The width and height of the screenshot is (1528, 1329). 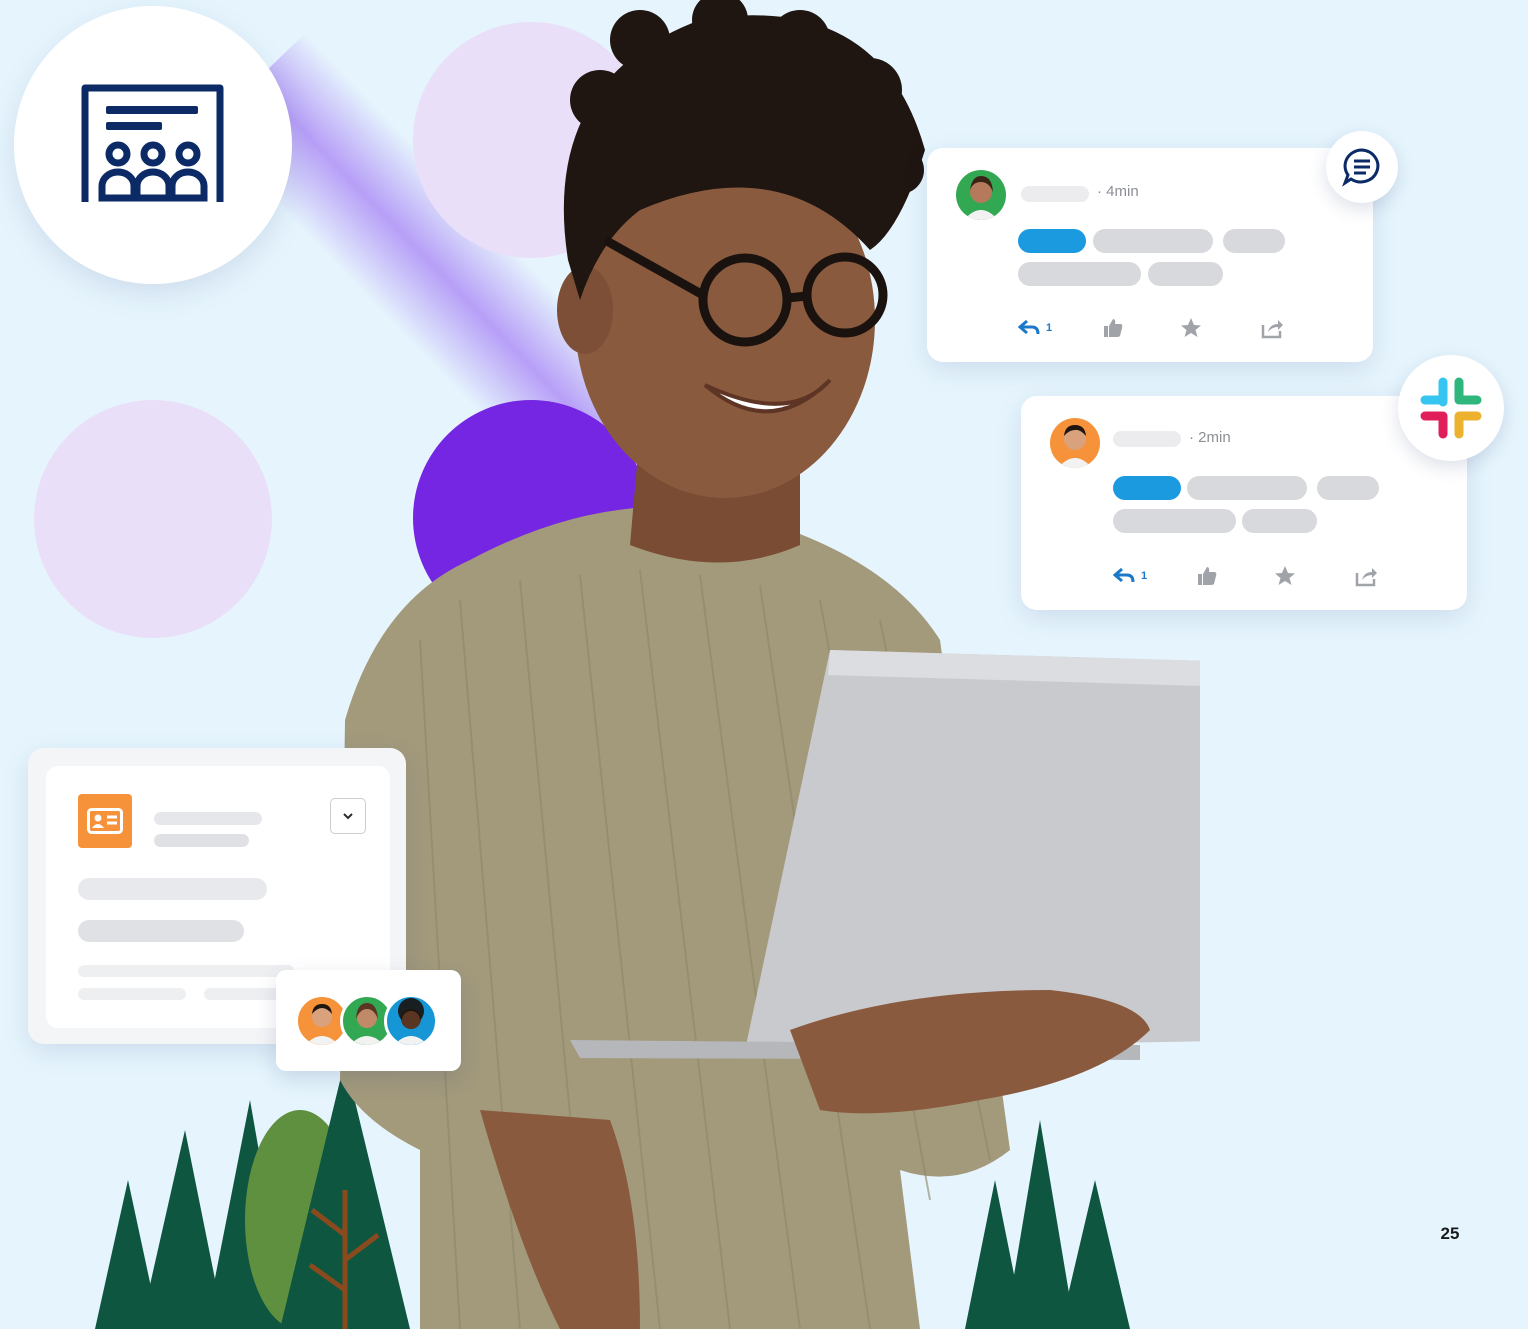 I want to click on chat-badge, so click(x=1362, y=167).